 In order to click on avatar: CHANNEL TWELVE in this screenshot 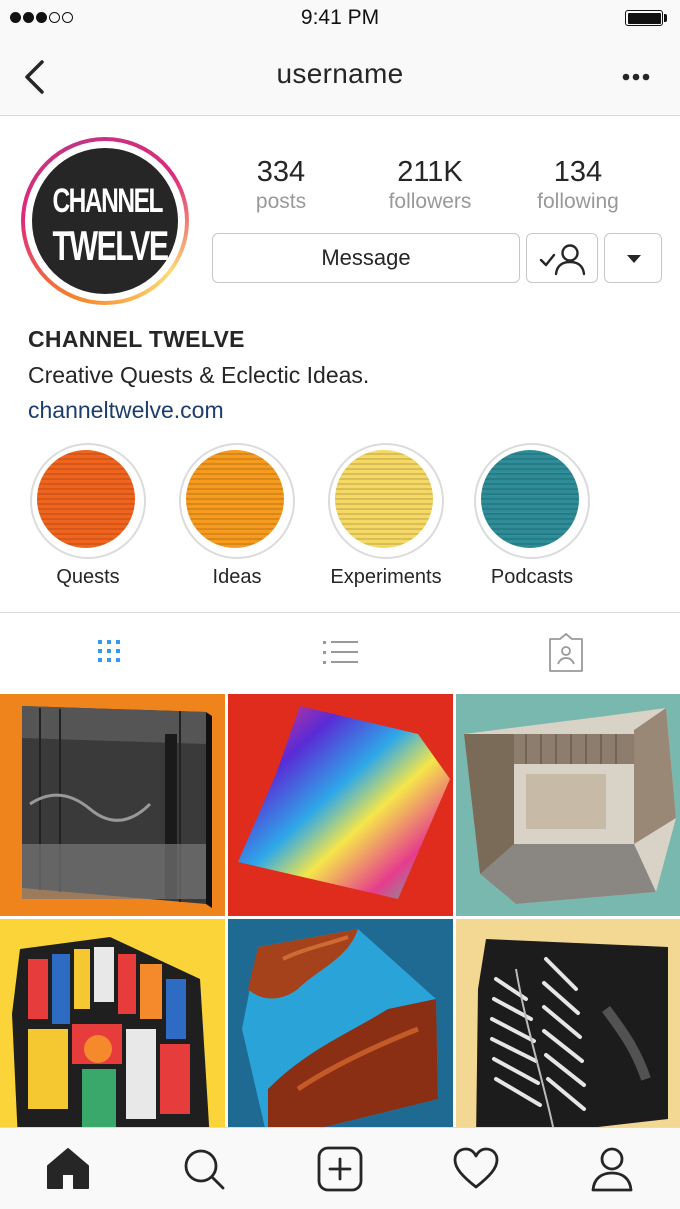, I will do `click(105, 221)`.